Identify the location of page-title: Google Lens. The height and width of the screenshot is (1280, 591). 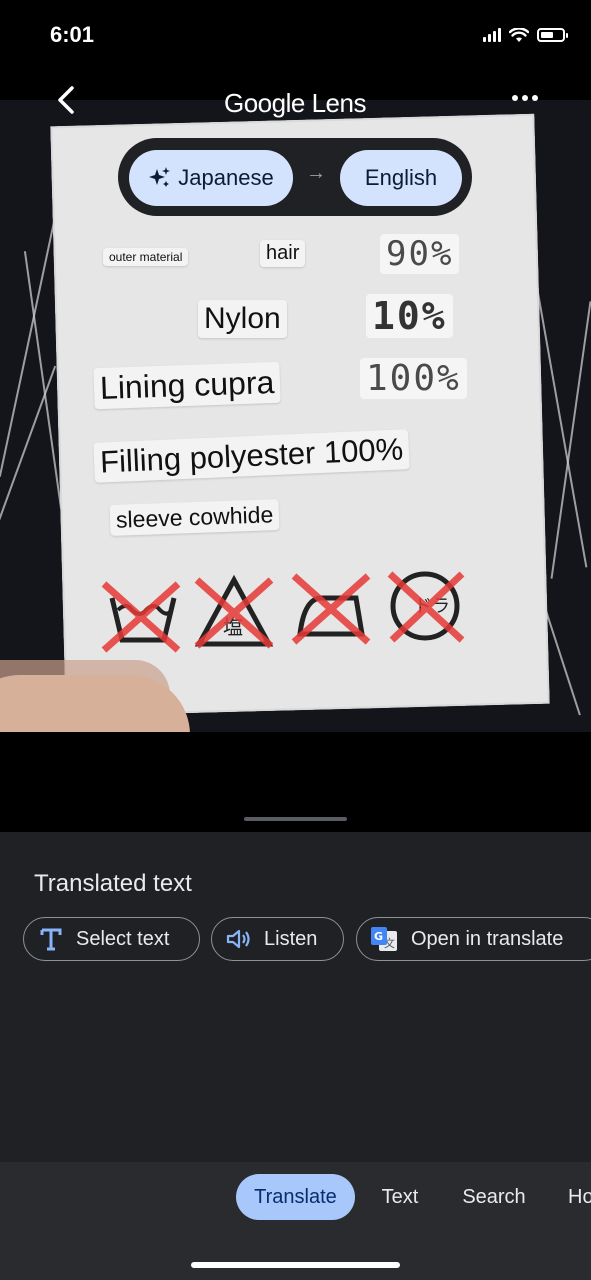
(295, 103).